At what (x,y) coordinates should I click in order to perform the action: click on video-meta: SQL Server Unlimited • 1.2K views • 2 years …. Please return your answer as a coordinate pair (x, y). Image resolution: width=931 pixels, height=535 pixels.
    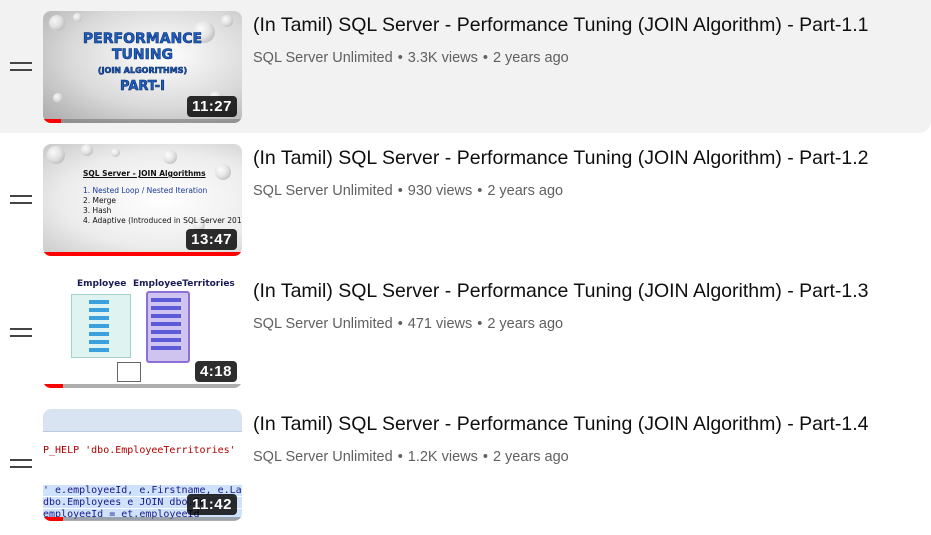
    Looking at the image, I should click on (411, 457).